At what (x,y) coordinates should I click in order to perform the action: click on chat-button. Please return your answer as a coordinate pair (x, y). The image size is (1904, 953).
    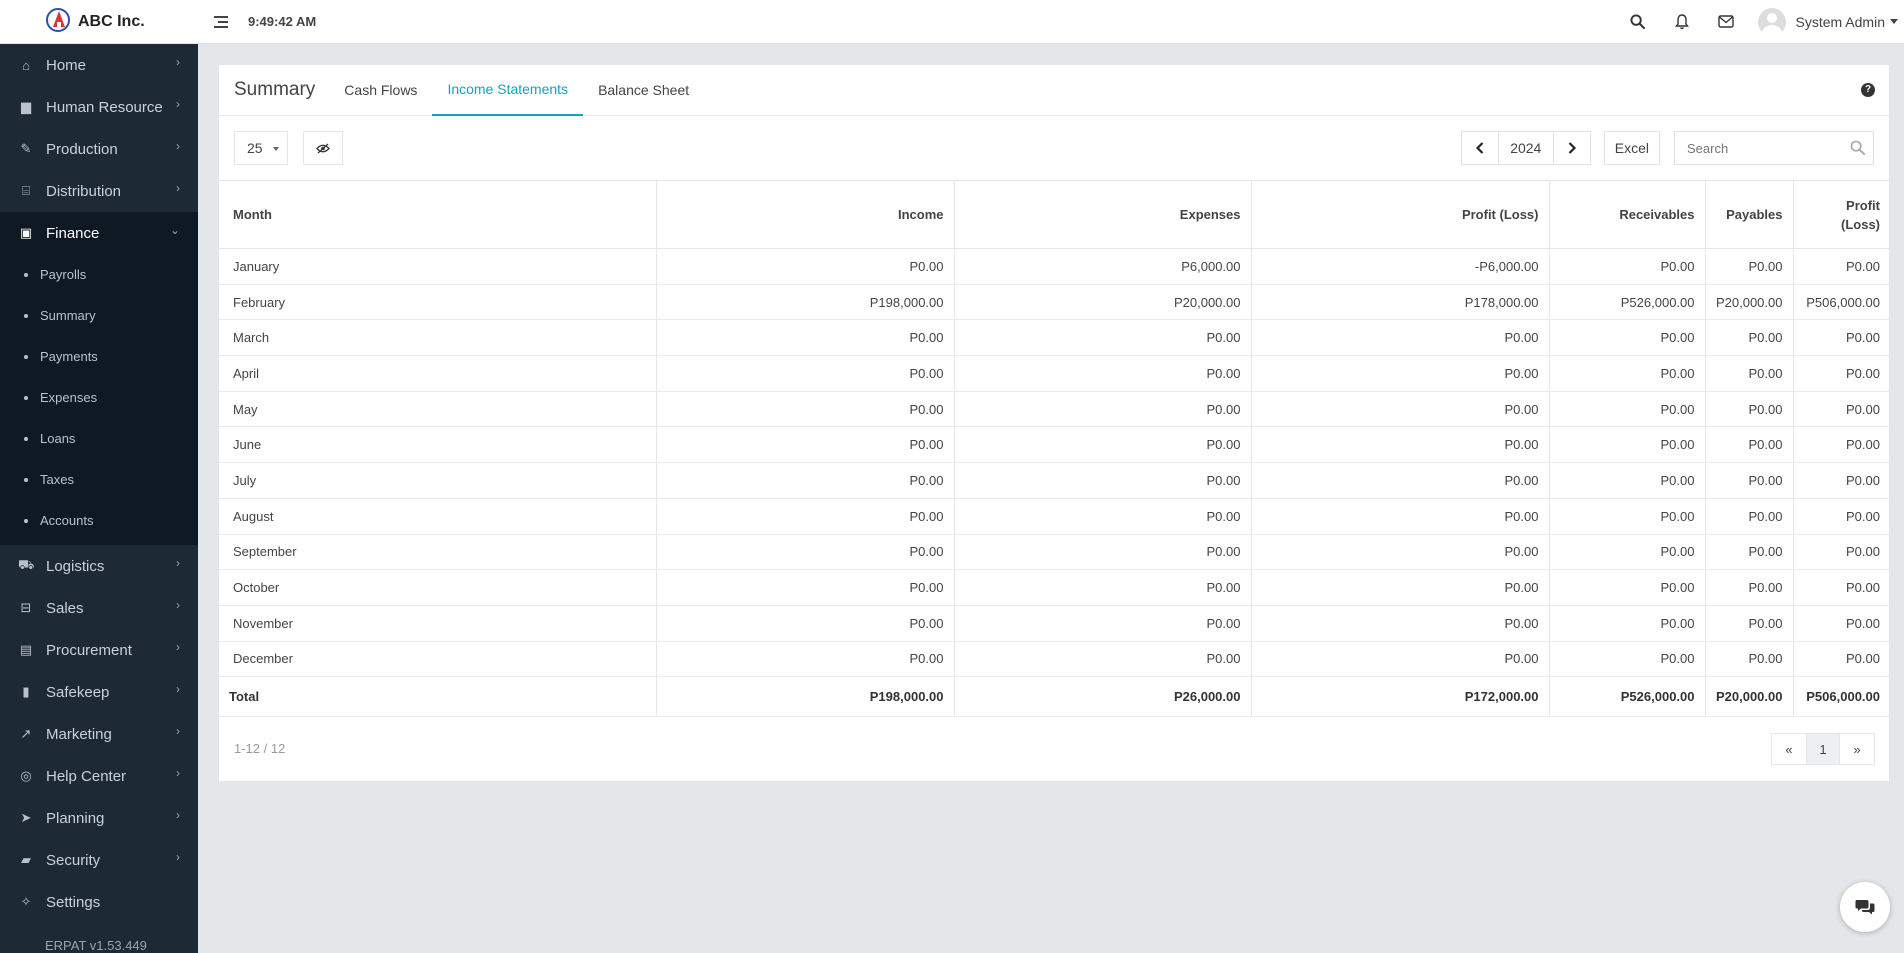
    Looking at the image, I should click on (1865, 907).